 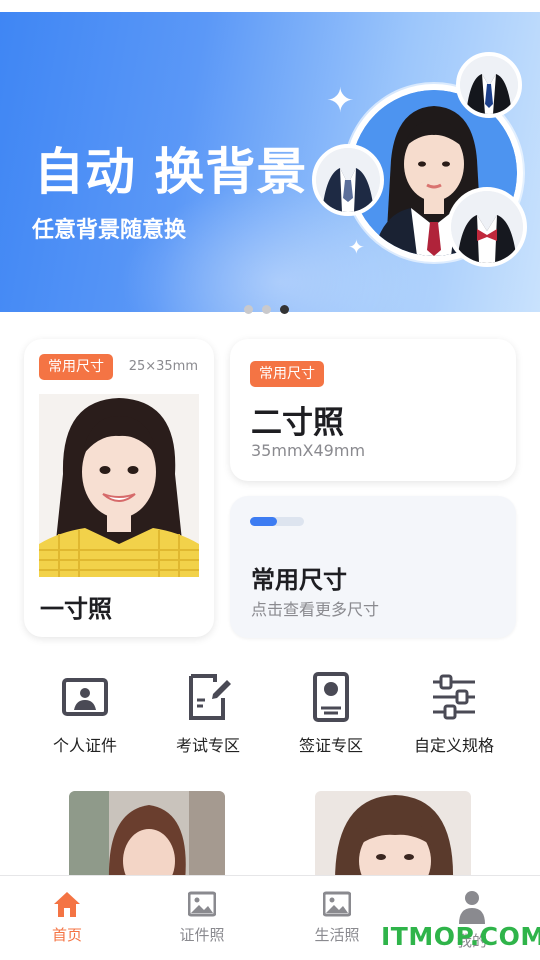 What do you see at coordinates (330, 745) in the screenshot?
I see `visa-zone-label: 签证专区` at bounding box center [330, 745].